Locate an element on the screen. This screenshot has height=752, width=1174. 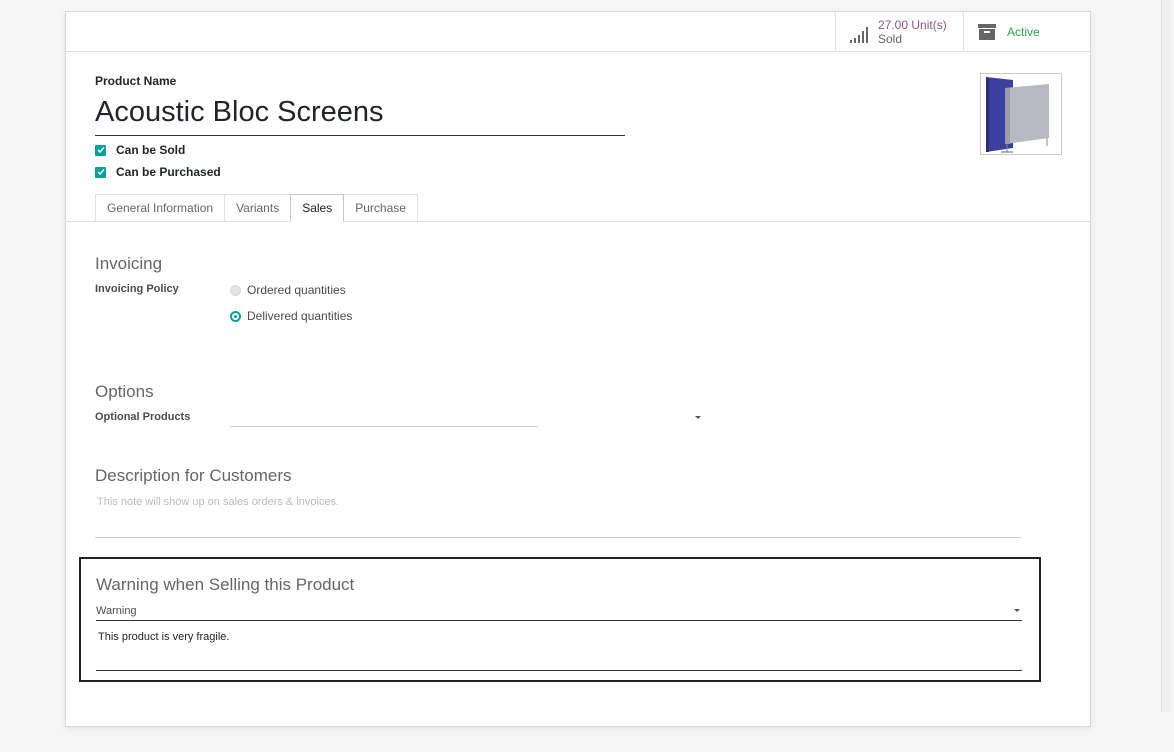
can-be-sold-label: Can be Sold is located at coordinates (151, 150).